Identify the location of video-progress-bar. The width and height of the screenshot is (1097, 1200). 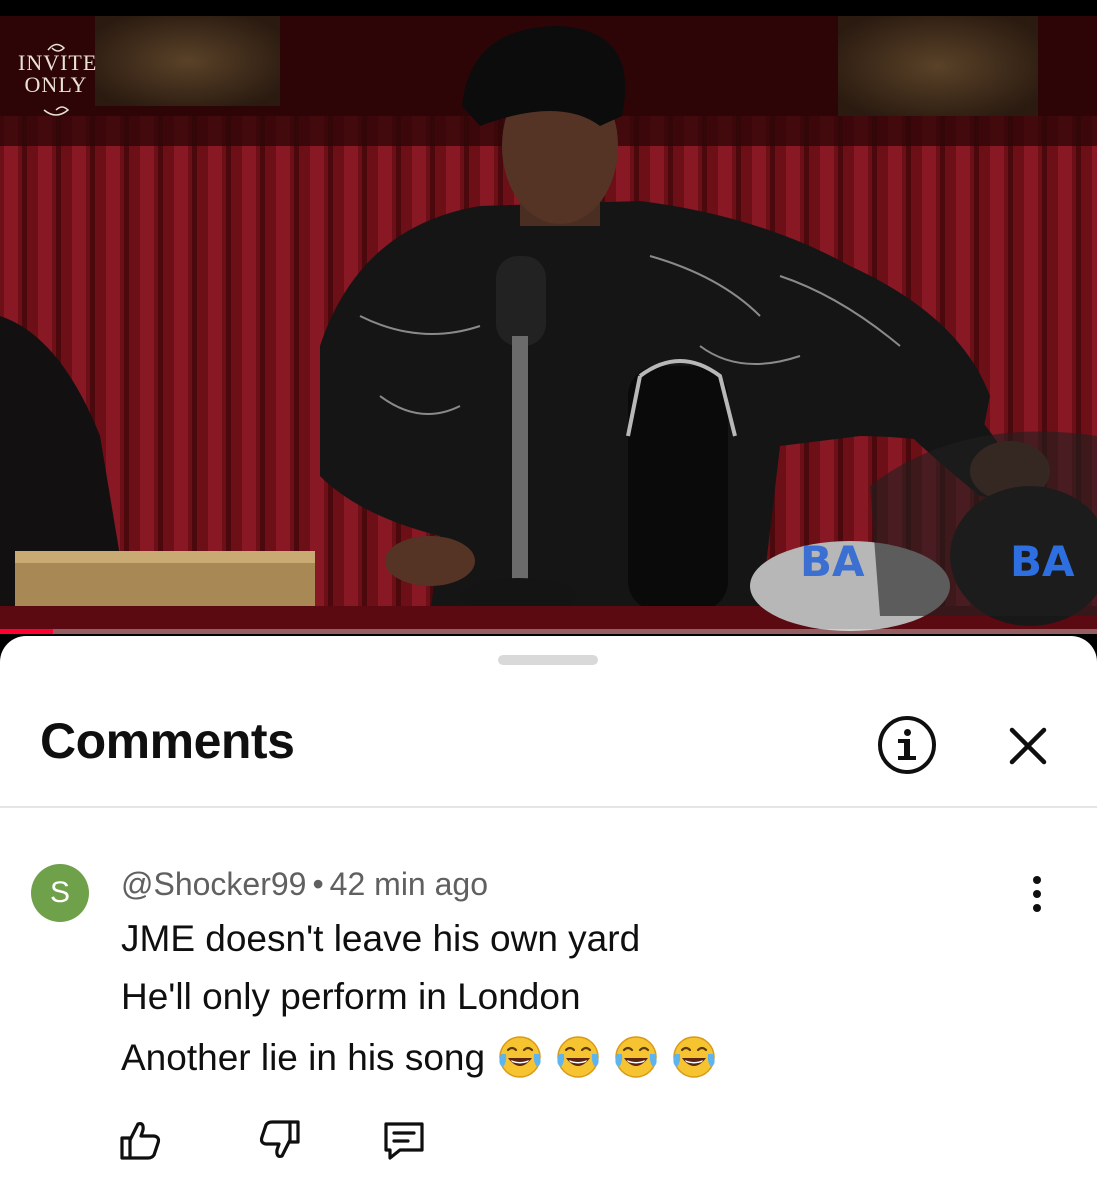
(548, 631).